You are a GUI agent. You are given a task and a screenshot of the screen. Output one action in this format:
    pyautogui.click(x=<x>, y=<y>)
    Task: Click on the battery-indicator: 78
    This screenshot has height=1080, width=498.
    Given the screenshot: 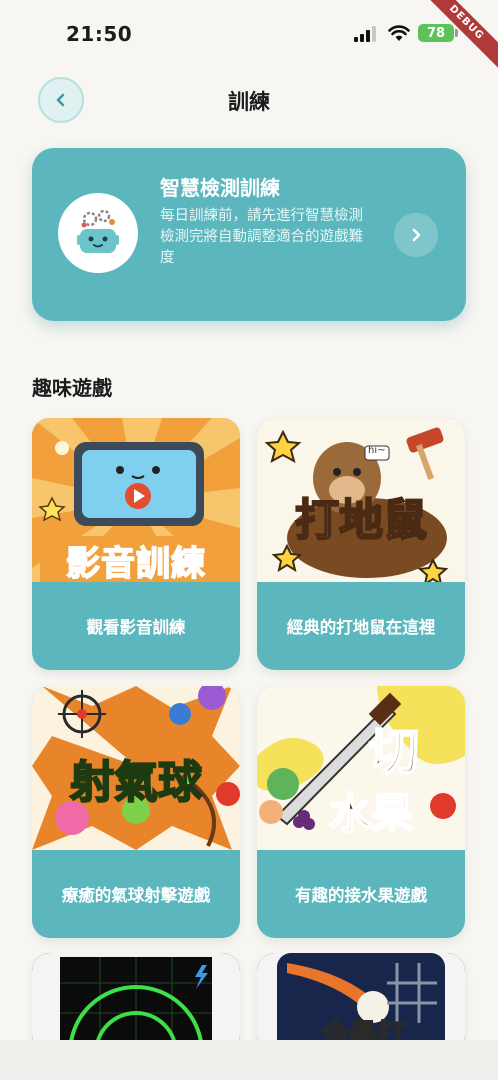 What is the action you would take?
    pyautogui.click(x=436, y=33)
    